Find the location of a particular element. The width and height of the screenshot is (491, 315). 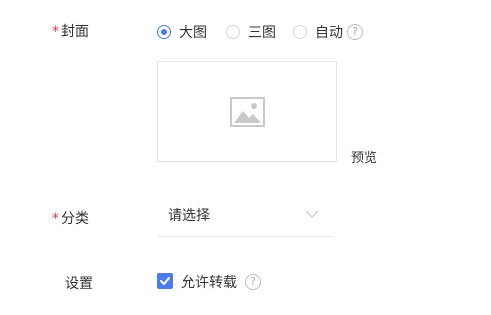

chevron-down-icon is located at coordinates (312, 214).